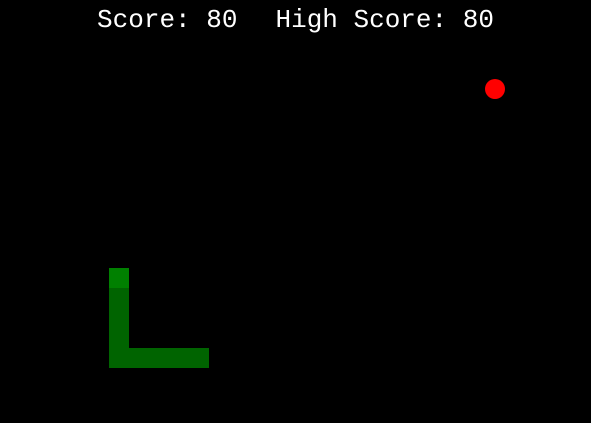 The height and width of the screenshot is (423, 591). I want to click on high-score-value: 80, so click(478, 20).